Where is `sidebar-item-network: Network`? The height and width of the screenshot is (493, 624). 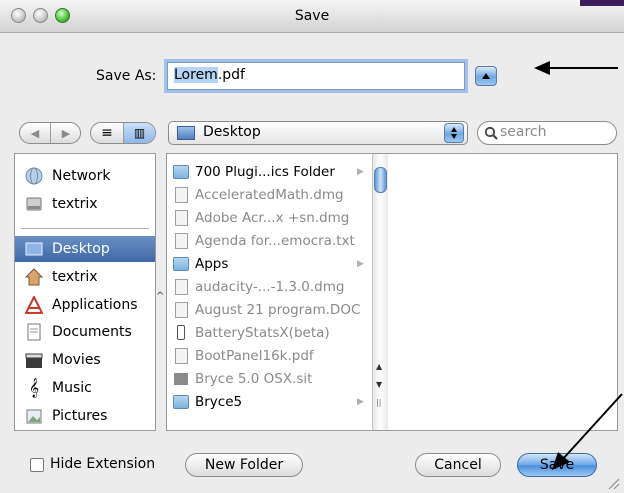 sidebar-item-network: Network is located at coordinates (85, 176).